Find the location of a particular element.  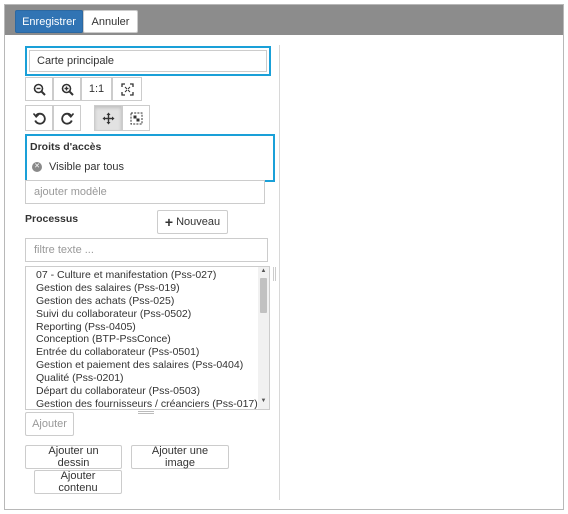

redo-icon is located at coordinates (67, 118).